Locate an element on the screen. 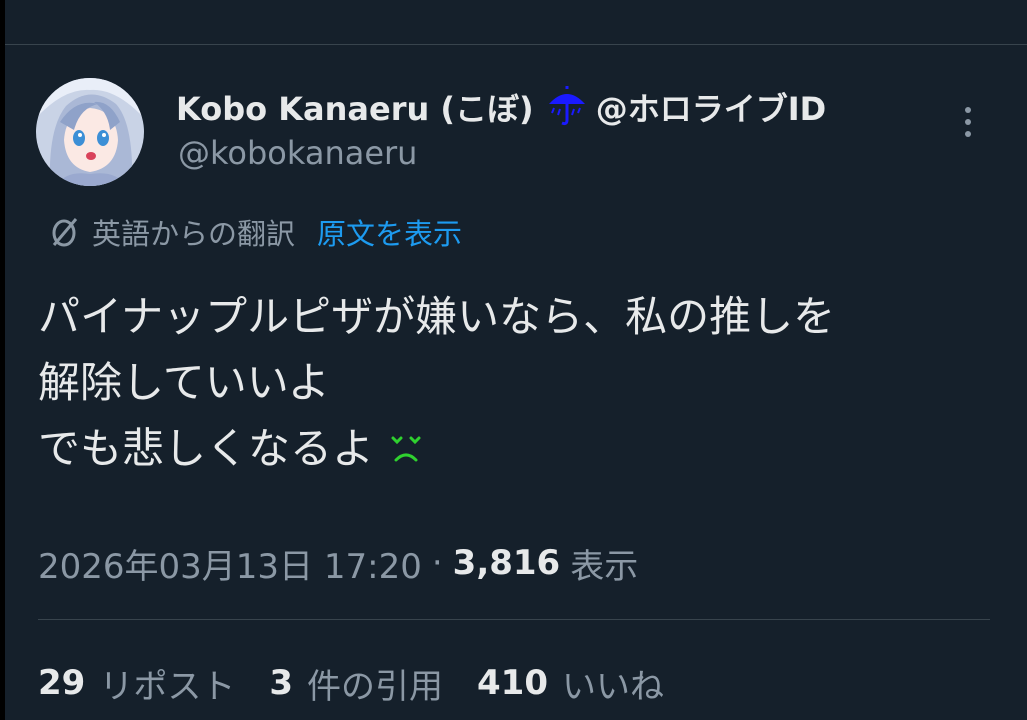 The image size is (1027, 720). show-original-link: 原文を表示 is located at coordinates (389, 232).